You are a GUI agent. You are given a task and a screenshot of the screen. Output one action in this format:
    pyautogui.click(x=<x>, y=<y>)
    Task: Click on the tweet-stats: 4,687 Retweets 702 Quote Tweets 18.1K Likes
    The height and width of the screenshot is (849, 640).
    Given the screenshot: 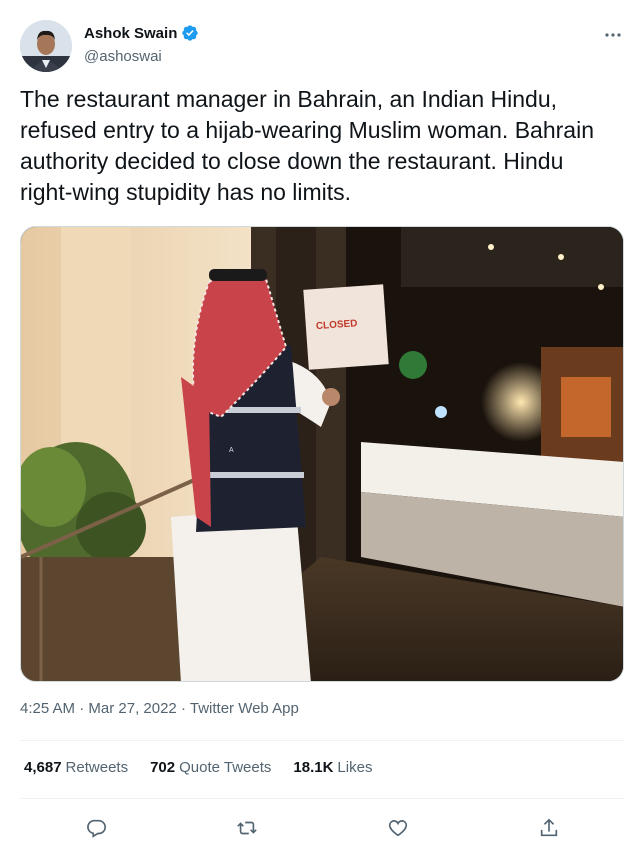 What is the action you would take?
    pyautogui.click(x=198, y=767)
    